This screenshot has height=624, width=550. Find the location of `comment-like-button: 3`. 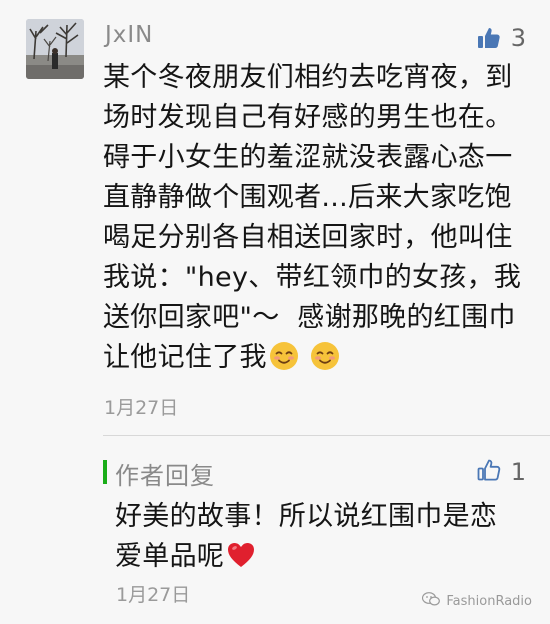

comment-like-button: 3 is located at coordinates (501, 38).